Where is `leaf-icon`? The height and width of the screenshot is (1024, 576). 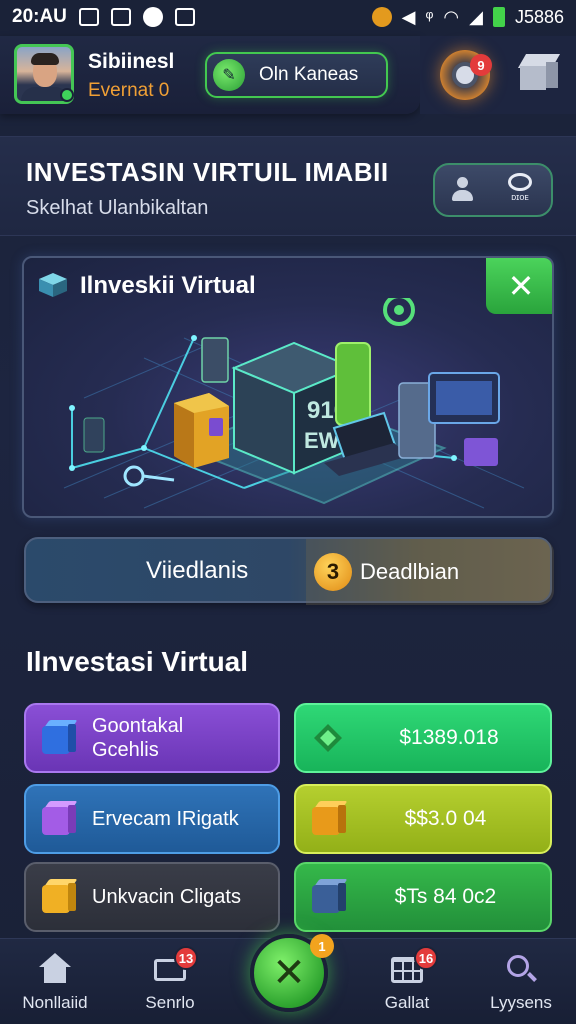 leaf-icon is located at coordinates (328, 738).